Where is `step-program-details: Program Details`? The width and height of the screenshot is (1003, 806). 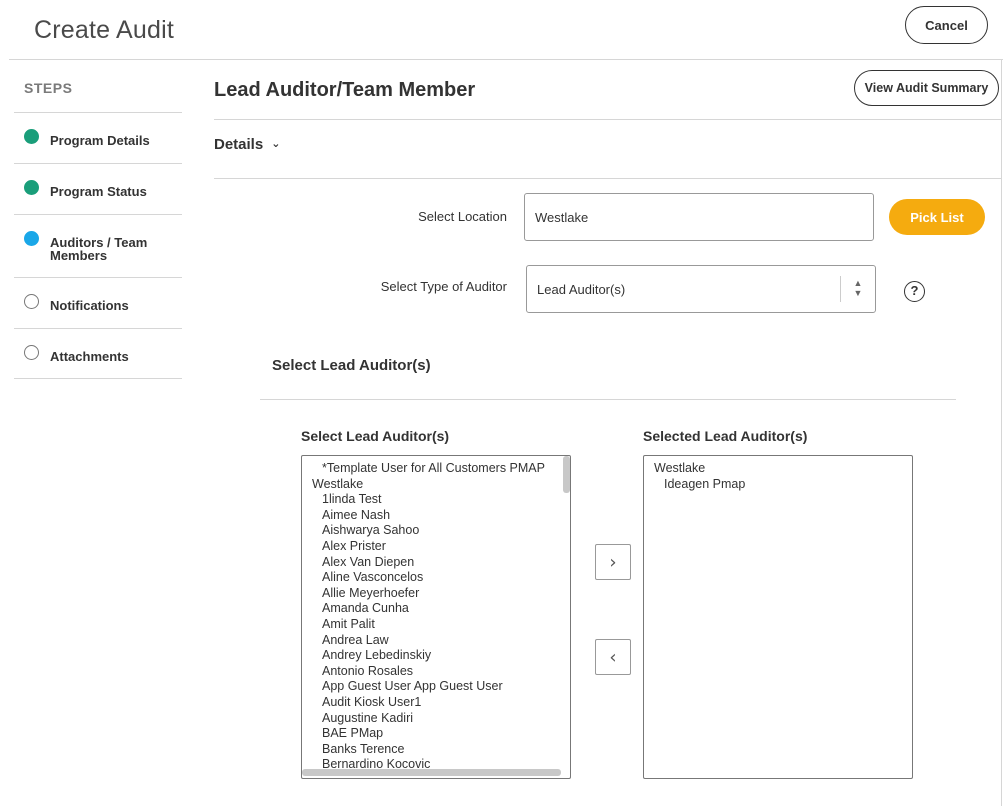 step-program-details: Program Details is located at coordinates (98, 137).